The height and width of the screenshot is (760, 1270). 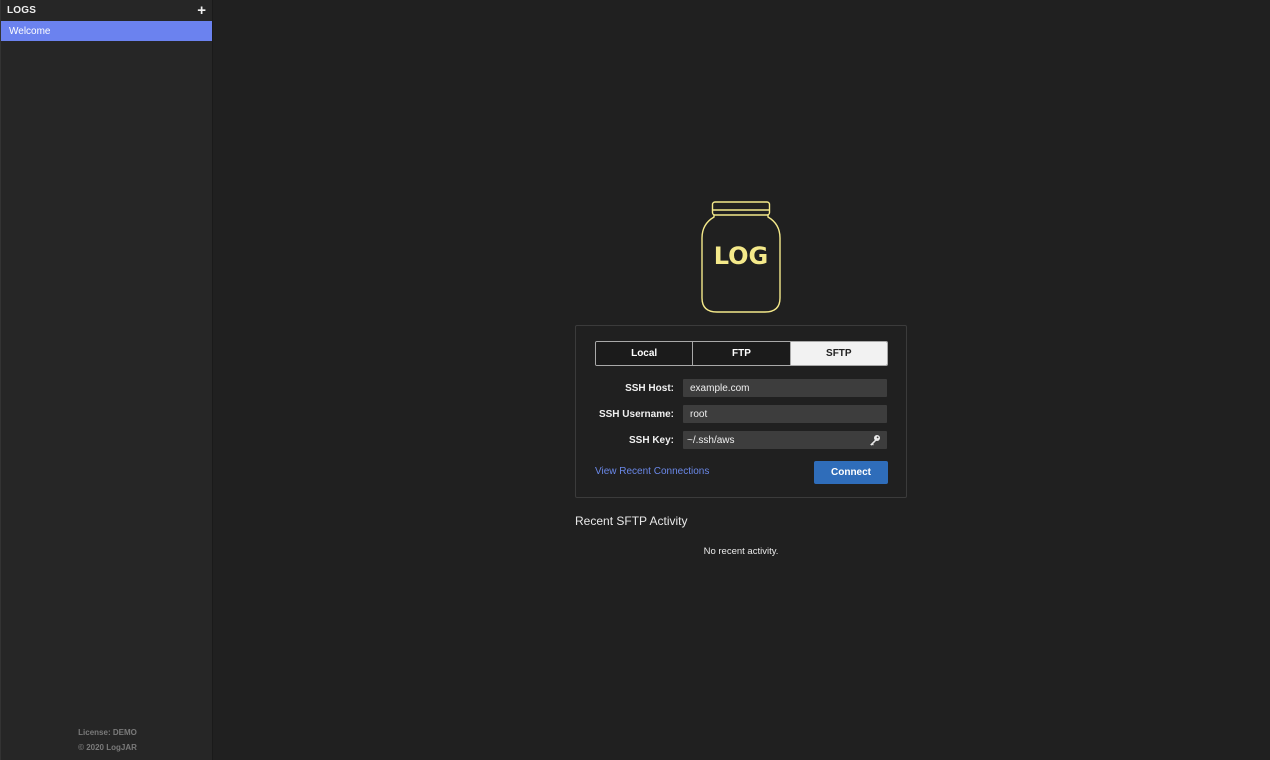 I want to click on ssh-key-row: SSH Key: ~/.ssh/aws, so click(x=742, y=440).